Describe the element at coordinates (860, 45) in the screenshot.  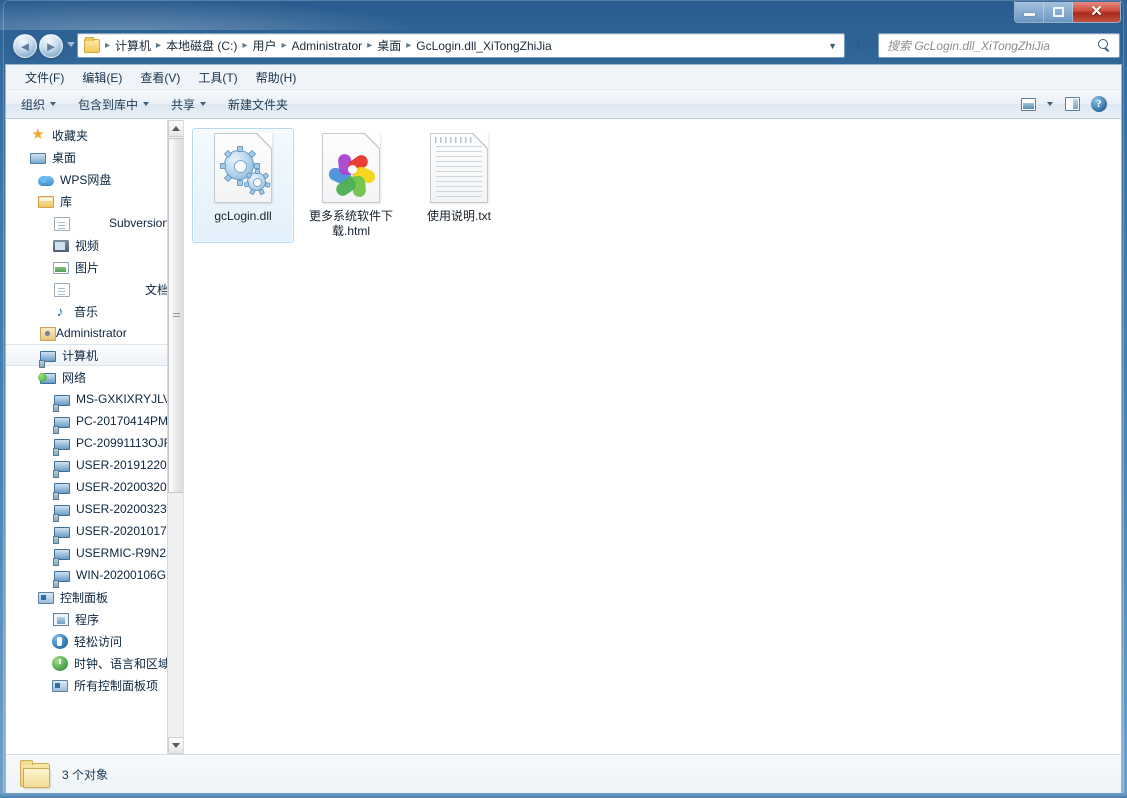
I see `refresh-button: ↻` at that location.